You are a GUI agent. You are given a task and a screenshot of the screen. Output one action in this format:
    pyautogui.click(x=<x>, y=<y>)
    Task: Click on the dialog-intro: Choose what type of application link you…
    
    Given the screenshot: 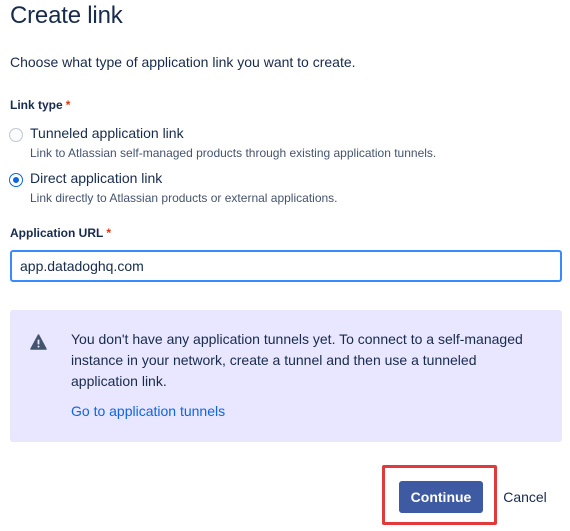 What is the action you would take?
    pyautogui.click(x=183, y=62)
    